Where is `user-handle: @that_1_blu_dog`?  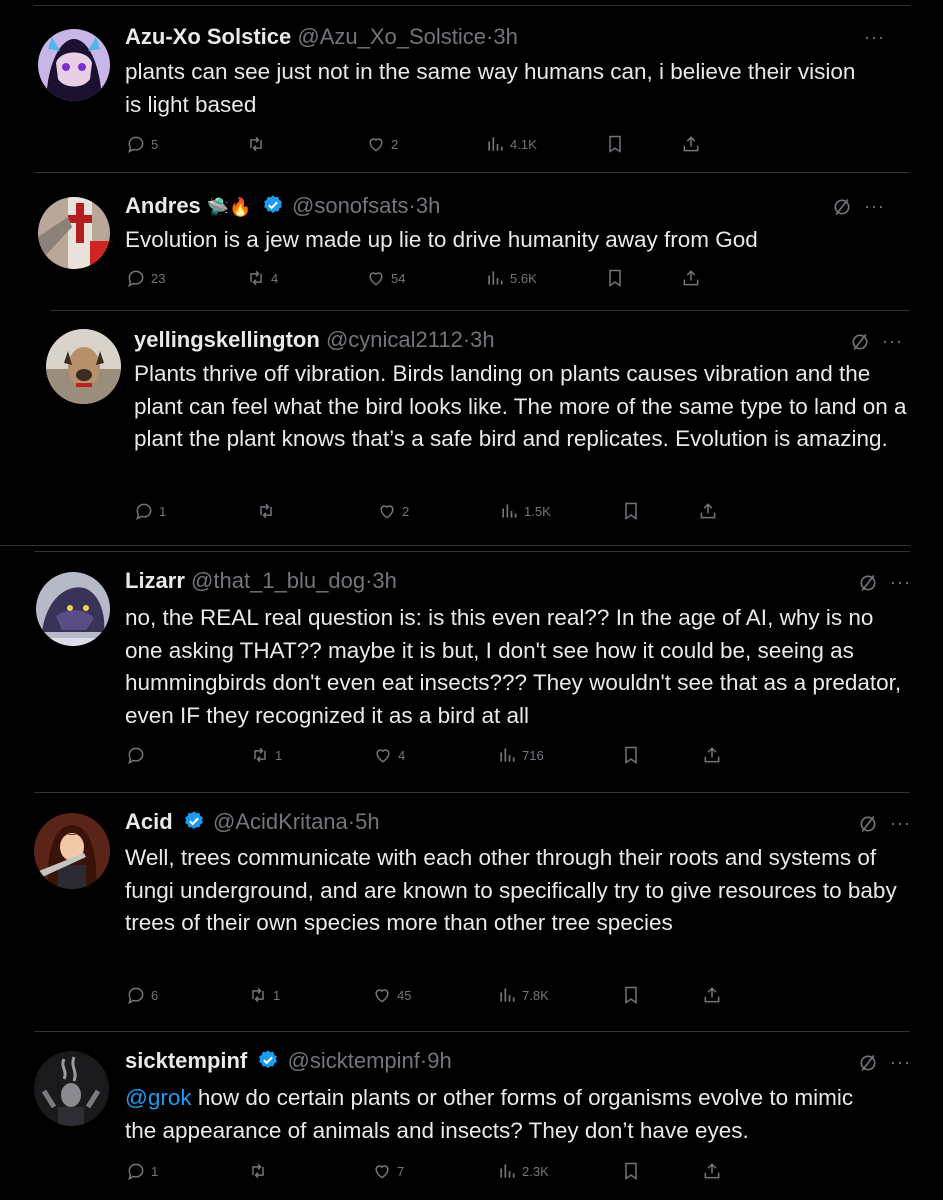 user-handle: @that_1_blu_dog is located at coordinates (278, 580).